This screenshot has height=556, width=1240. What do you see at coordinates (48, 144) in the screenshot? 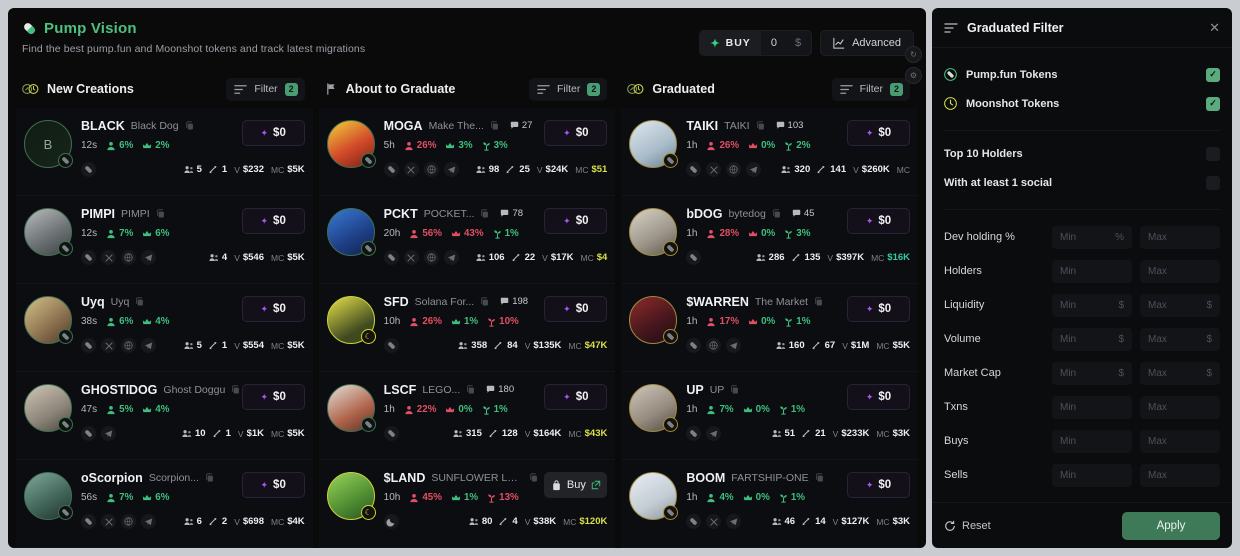
I see `token-avatar-wrap: B` at bounding box center [48, 144].